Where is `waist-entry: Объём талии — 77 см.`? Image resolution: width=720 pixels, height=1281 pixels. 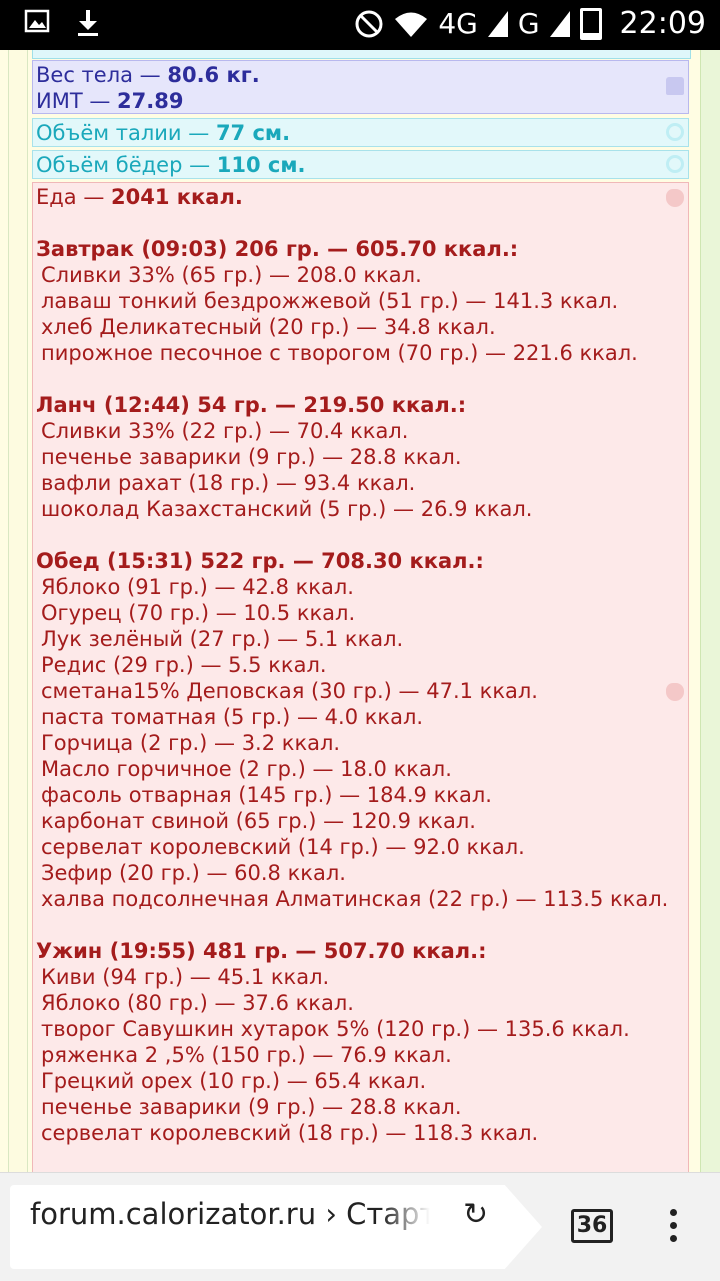 waist-entry: Объём талии — 77 см. is located at coordinates (360, 132).